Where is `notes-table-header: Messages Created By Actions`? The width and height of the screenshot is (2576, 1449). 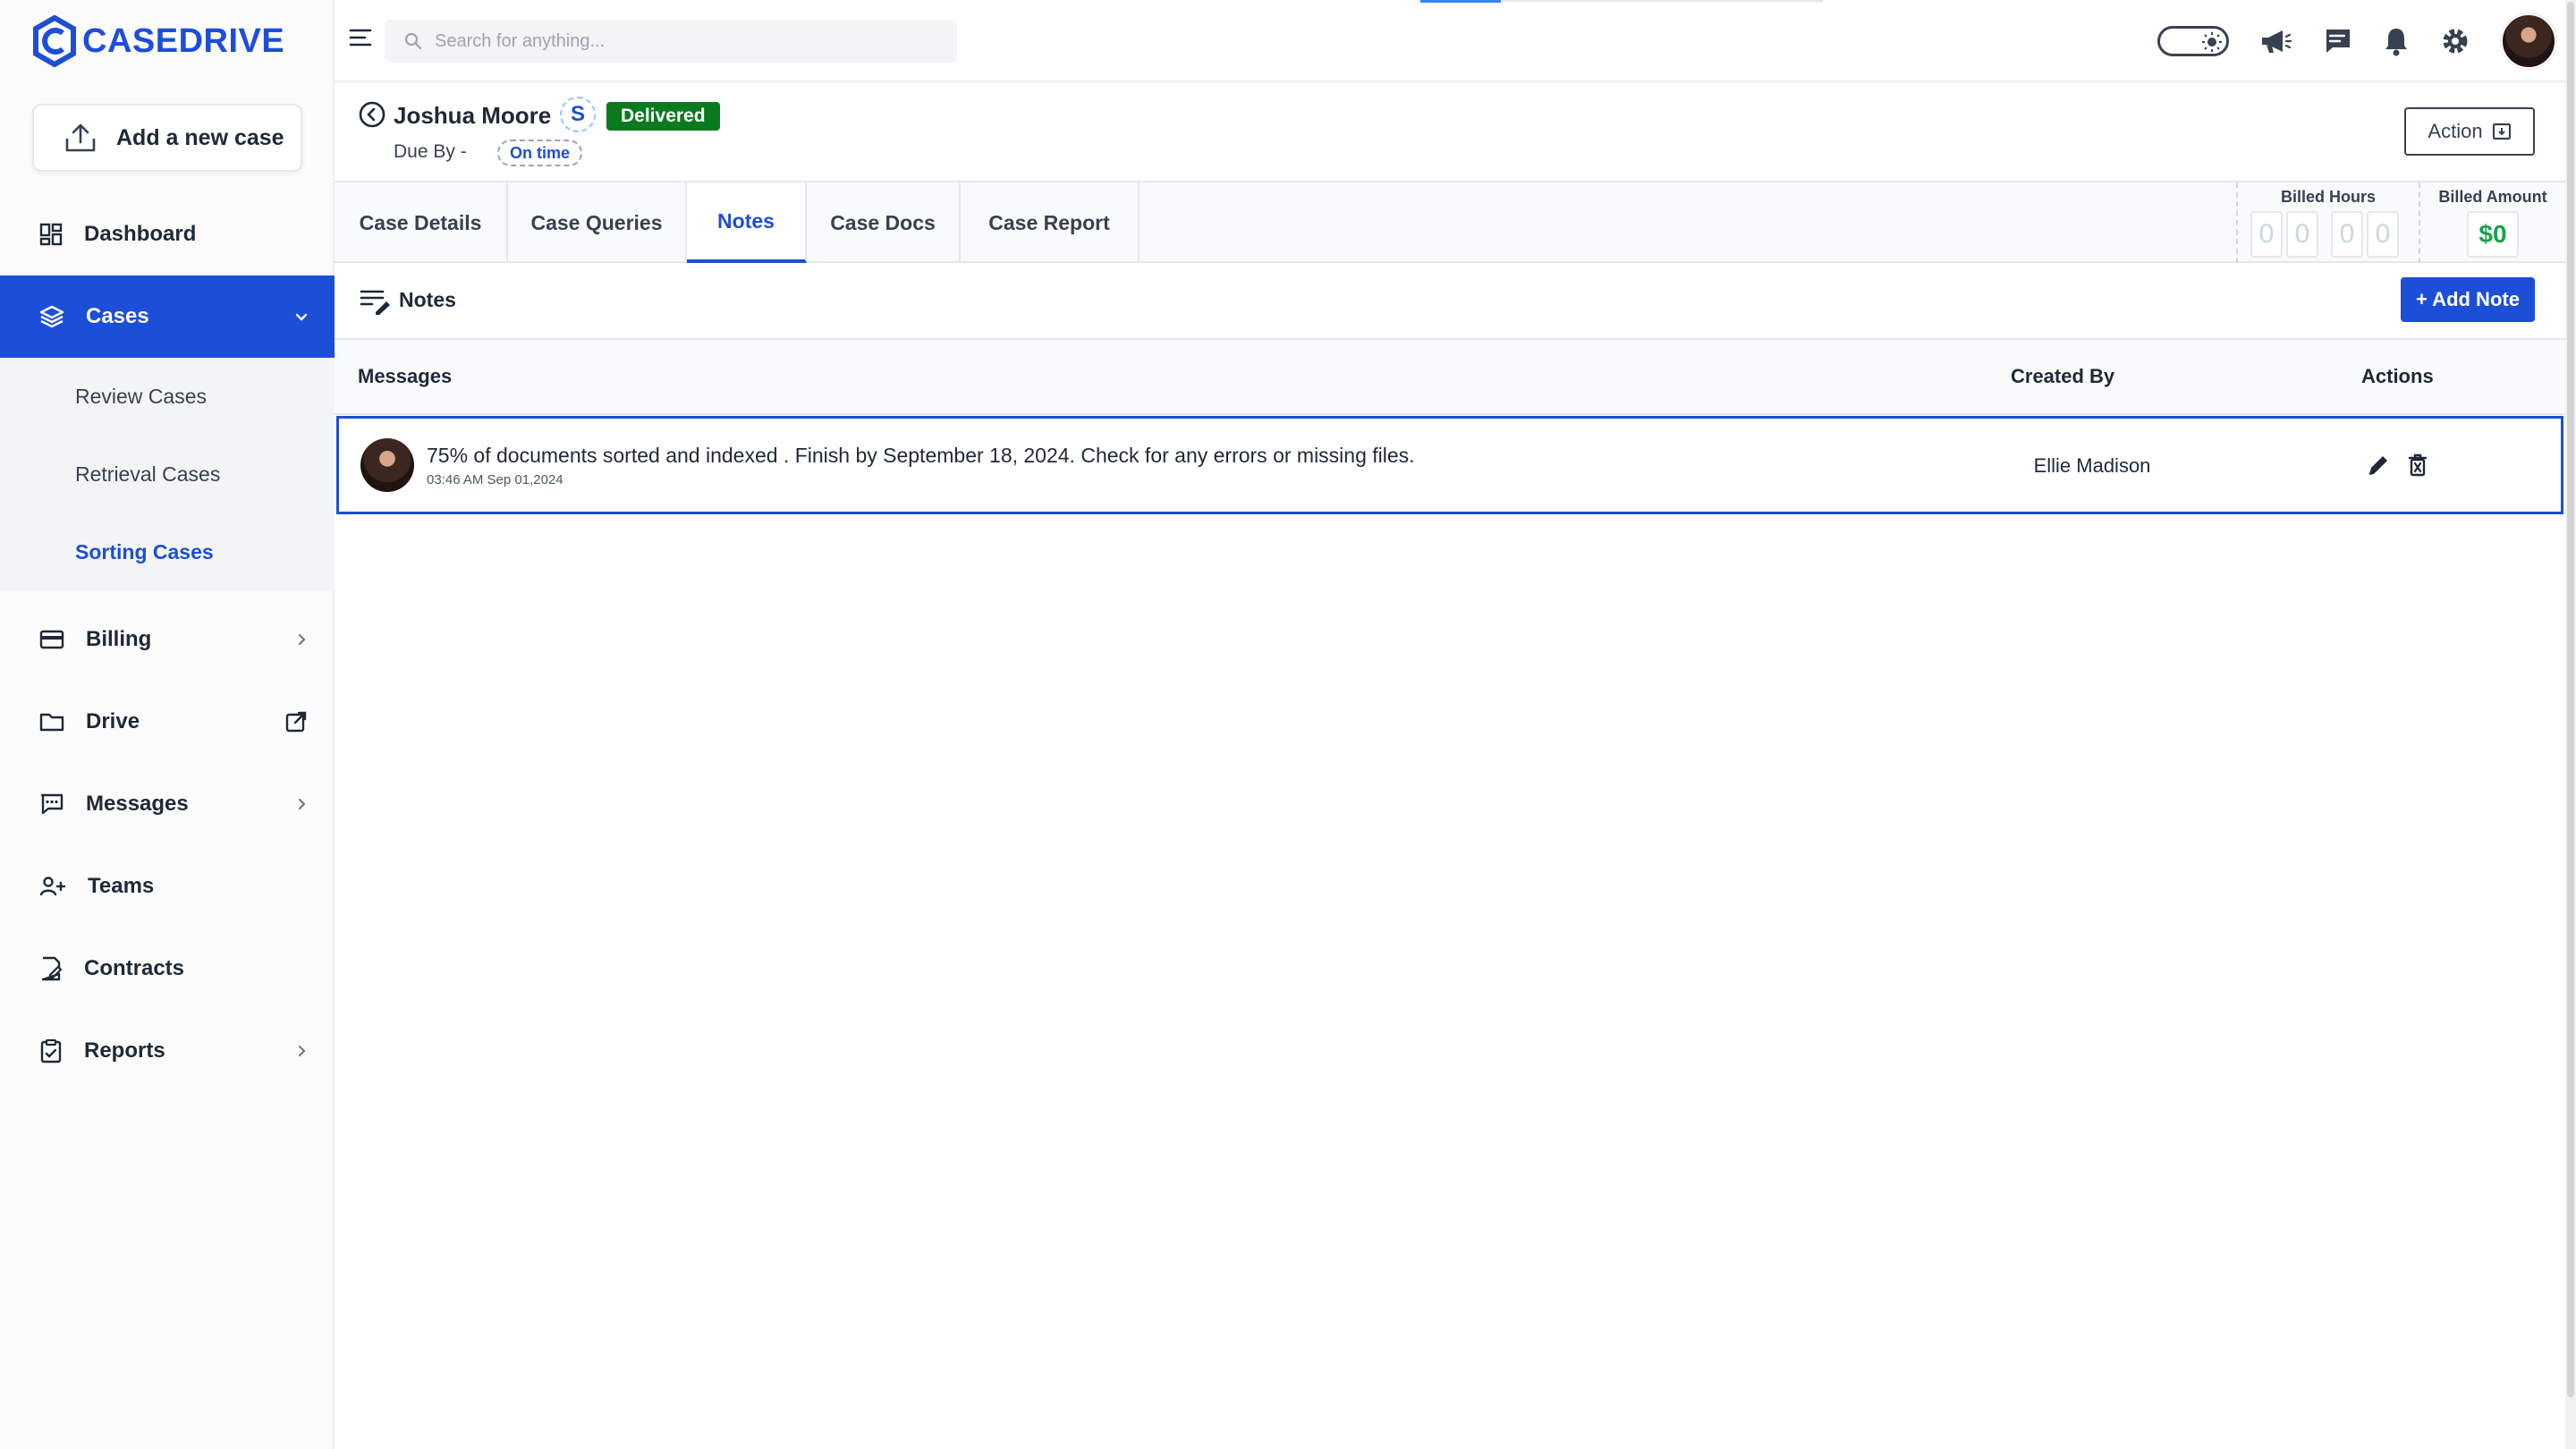
notes-table-header: Messages Created By Actions is located at coordinates (1450, 377).